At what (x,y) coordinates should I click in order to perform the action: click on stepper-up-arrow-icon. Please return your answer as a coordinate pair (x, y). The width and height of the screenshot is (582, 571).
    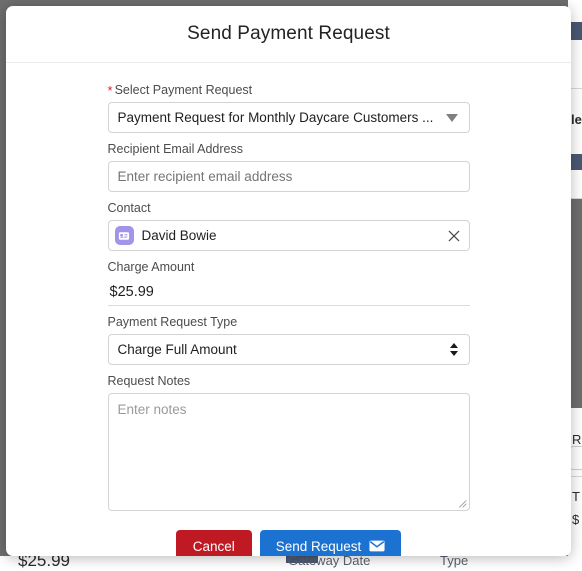
    Looking at the image, I should click on (454, 345).